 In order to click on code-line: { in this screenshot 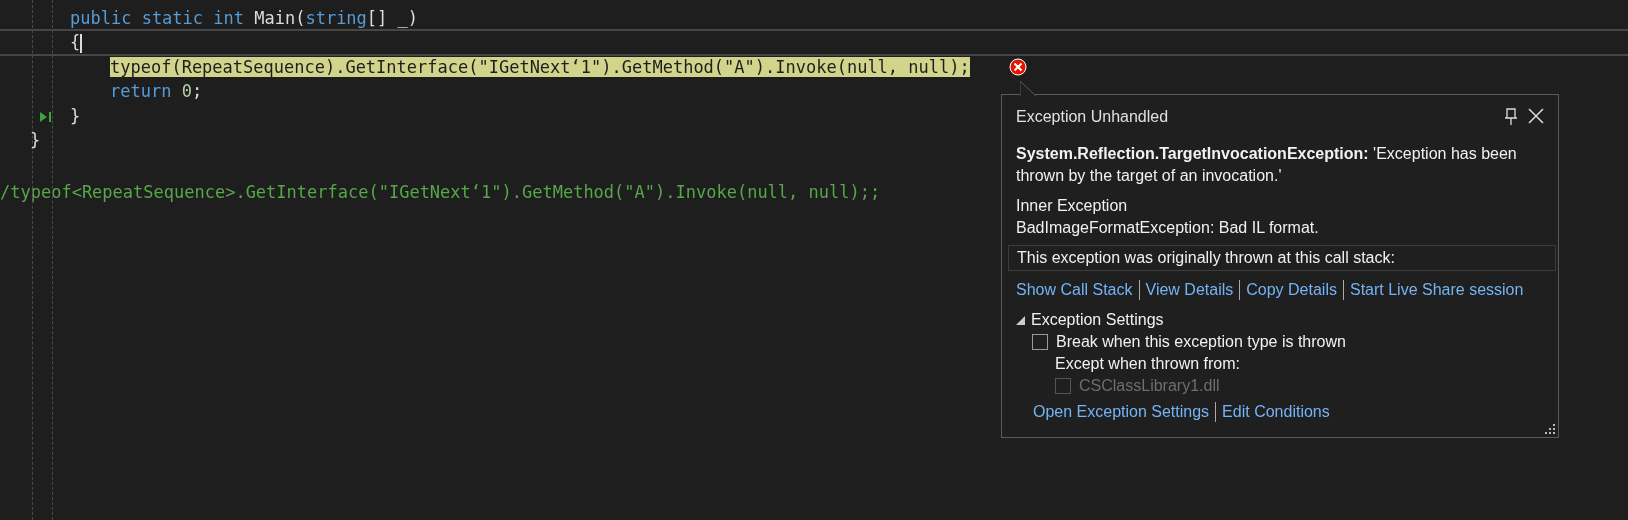, I will do `click(75, 42)`.